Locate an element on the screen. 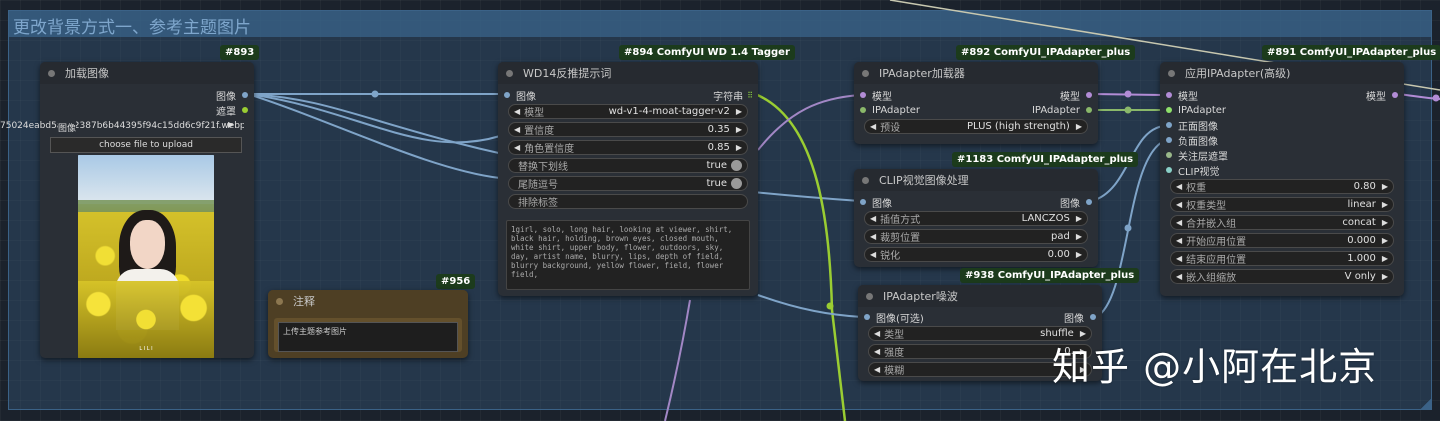  node-title: 注释 is located at coordinates (304, 301).